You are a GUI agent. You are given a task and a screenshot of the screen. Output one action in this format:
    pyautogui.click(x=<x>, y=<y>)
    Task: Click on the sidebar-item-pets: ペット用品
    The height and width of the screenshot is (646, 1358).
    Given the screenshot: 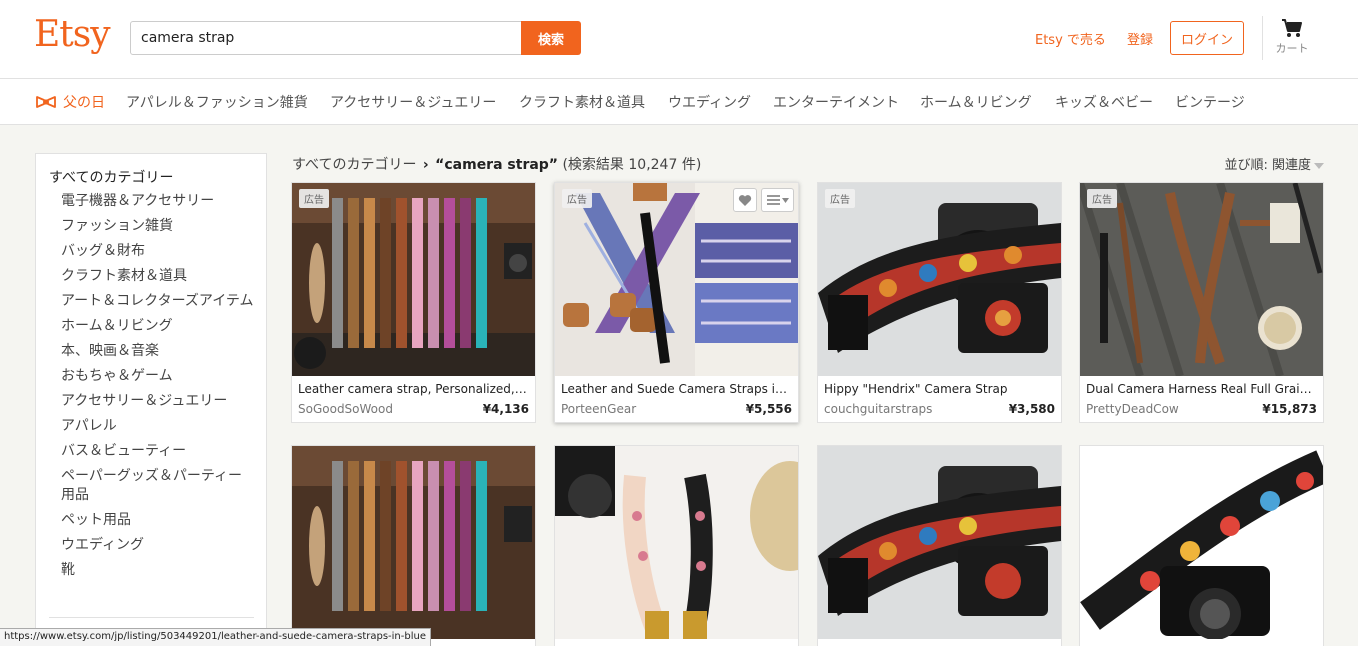 What is the action you would take?
    pyautogui.click(x=158, y=520)
    